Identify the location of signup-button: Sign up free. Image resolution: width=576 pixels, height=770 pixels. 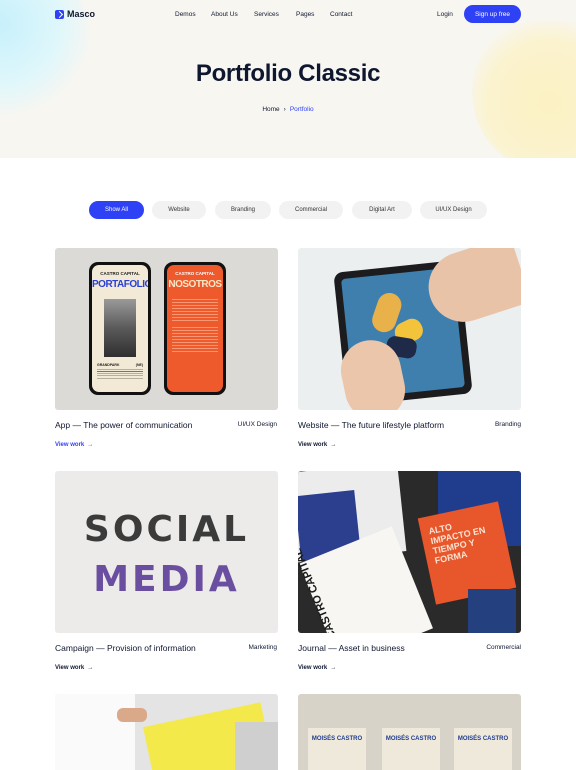
(492, 14).